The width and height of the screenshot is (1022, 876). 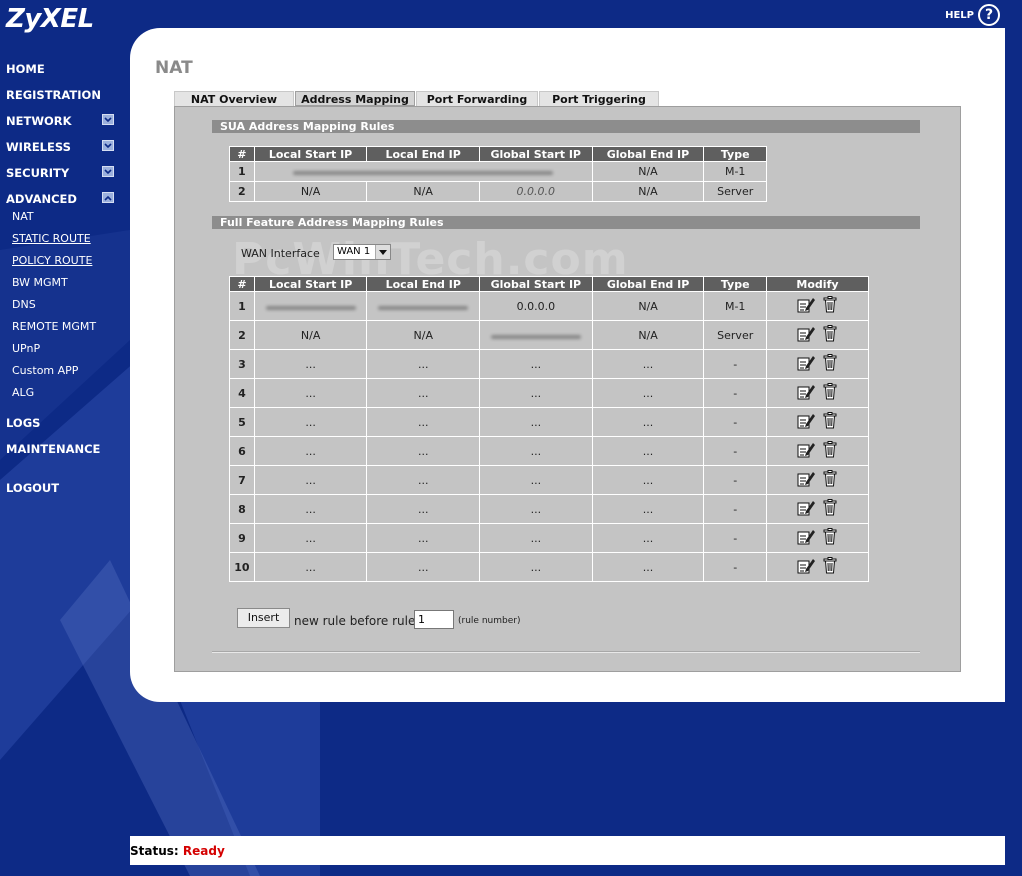 What do you see at coordinates (25, 69) in the screenshot?
I see `nav-home: HOME` at bounding box center [25, 69].